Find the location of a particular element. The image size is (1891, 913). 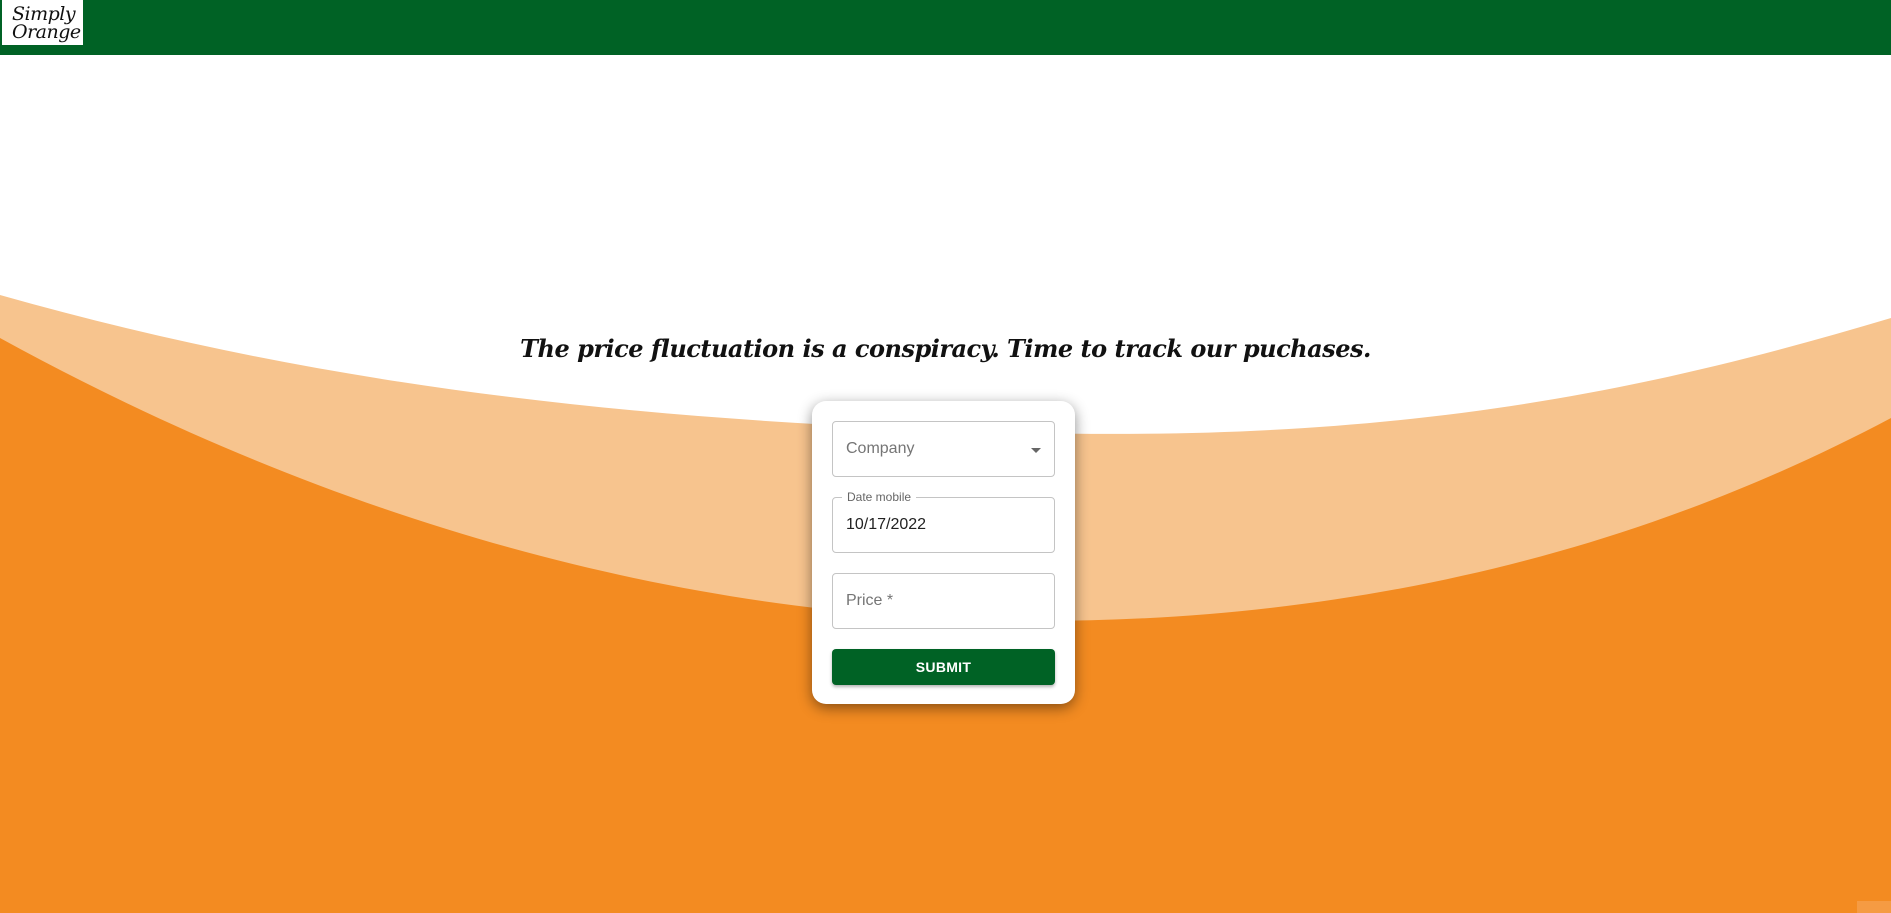

price-field: Price * is located at coordinates (943, 601).